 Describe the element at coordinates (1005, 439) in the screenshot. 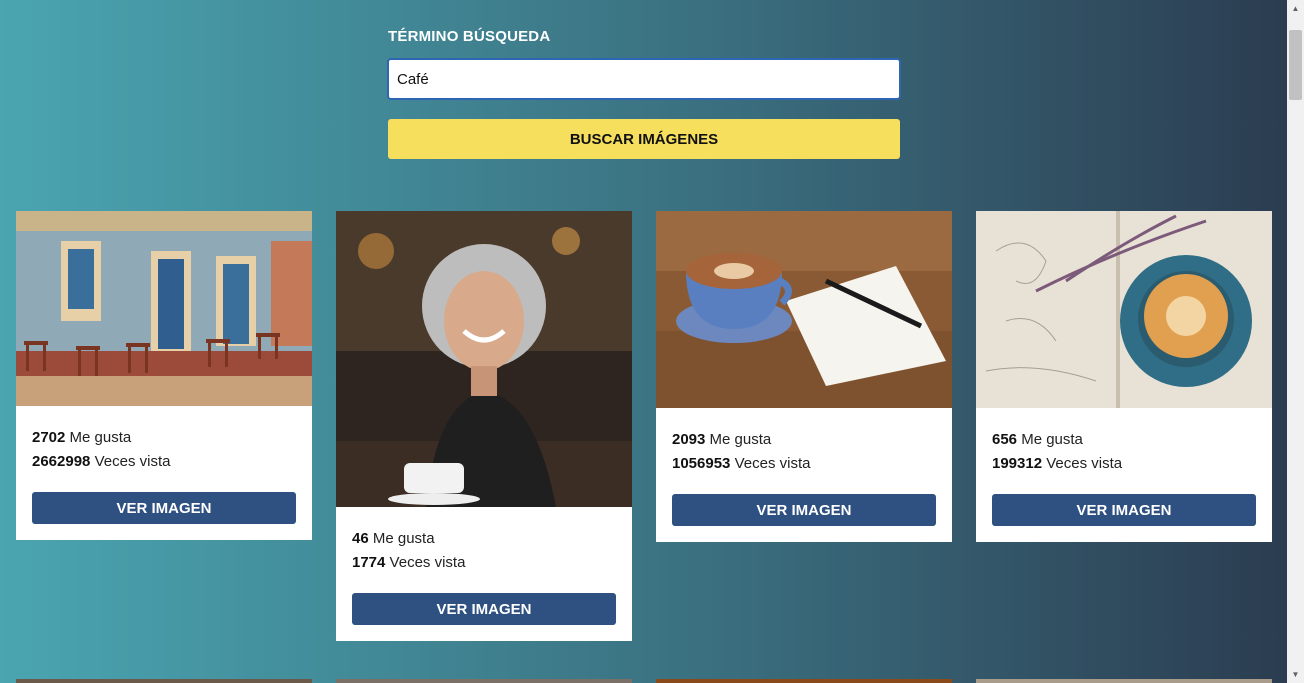

I see `likes-count: 656` at that location.